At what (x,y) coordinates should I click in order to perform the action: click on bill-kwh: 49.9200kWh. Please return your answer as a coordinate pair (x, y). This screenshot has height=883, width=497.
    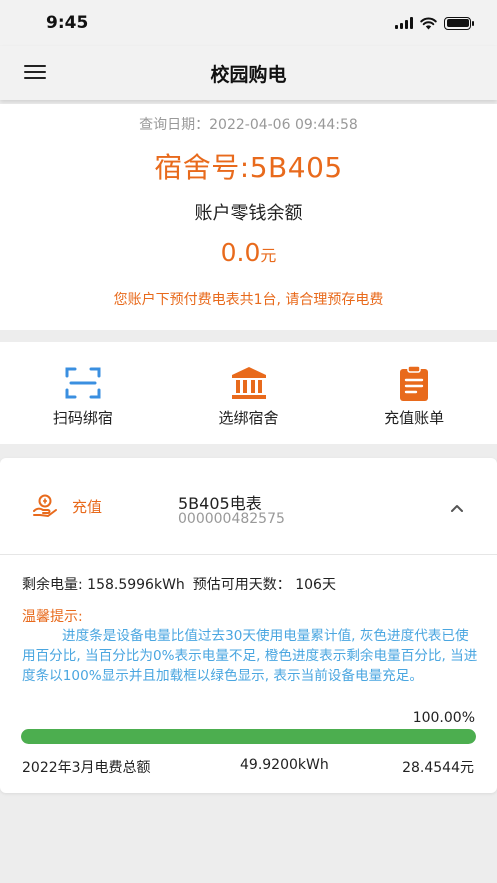
    Looking at the image, I should click on (284, 765).